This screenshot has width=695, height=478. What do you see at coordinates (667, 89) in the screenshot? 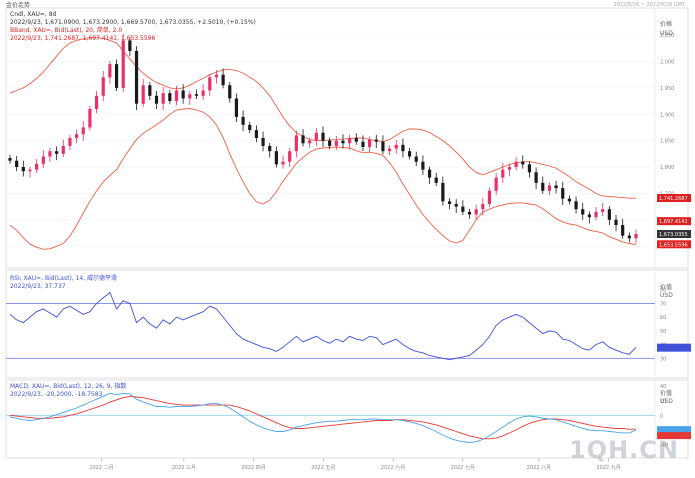
I see `price-tick-label: 1,950` at bounding box center [667, 89].